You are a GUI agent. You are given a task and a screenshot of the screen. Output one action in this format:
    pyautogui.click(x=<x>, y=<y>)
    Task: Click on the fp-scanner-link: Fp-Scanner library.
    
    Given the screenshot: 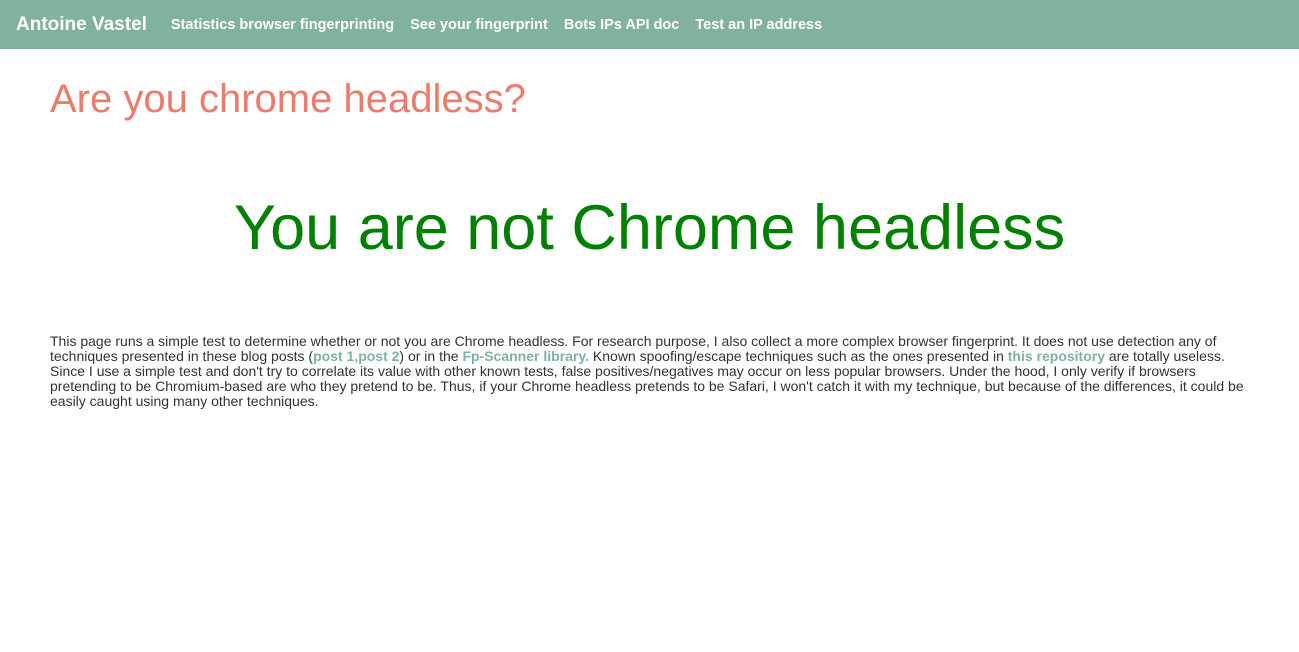 What is the action you would take?
    pyautogui.click(x=525, y=356)
    